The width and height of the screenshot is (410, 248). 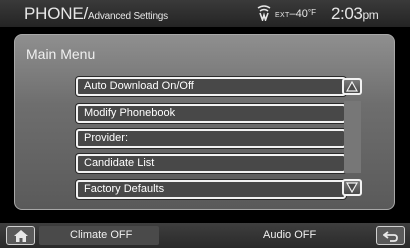 What do you see at coordinates (282, 15) in the screenshot?
I see `ext-label: EXT` at bounding box center [282, 15].